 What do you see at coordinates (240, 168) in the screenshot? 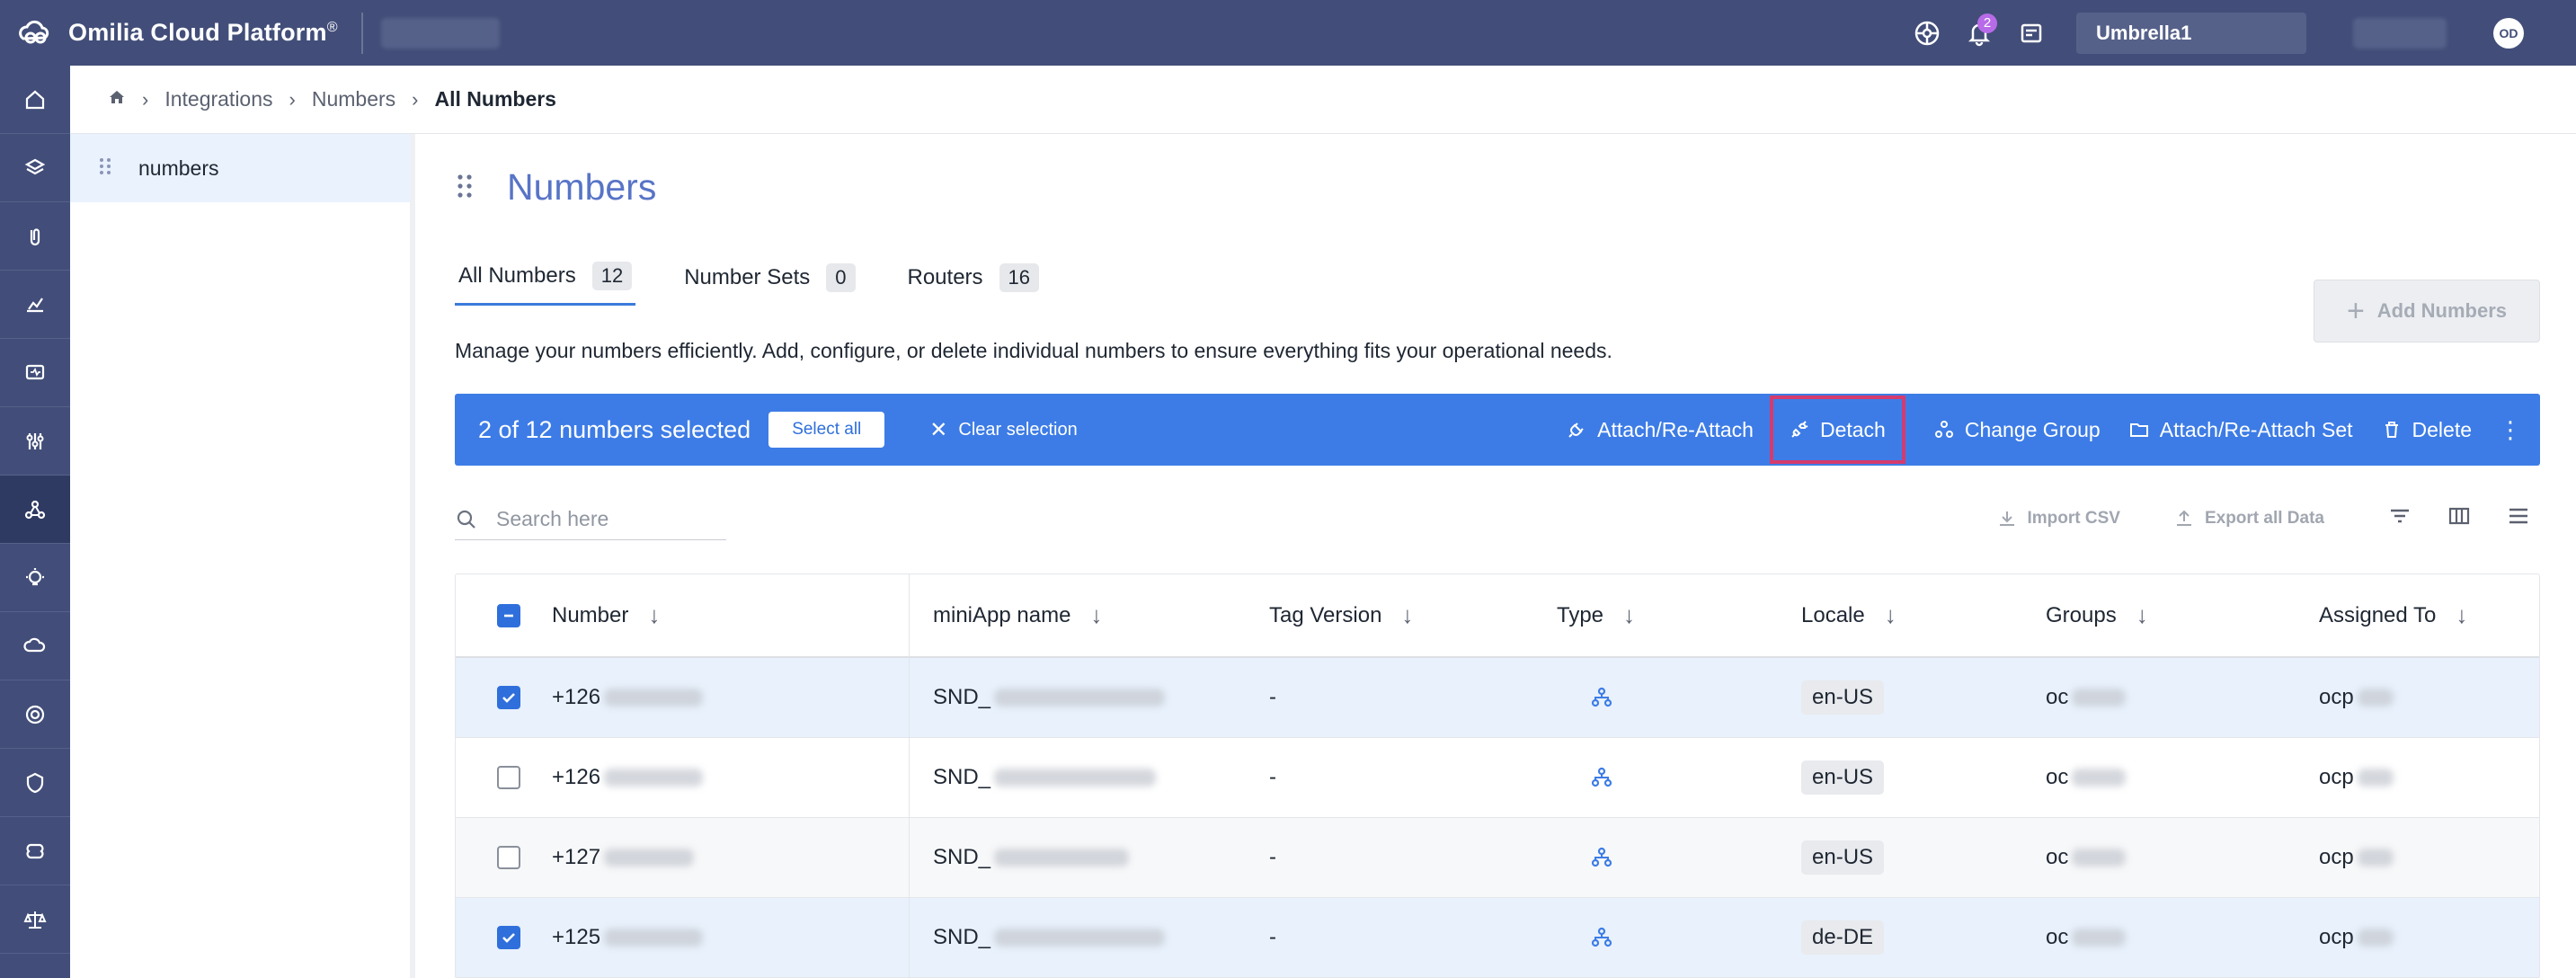
I see `panel-item-numbers: numbers` at bounding box center [240, 168].